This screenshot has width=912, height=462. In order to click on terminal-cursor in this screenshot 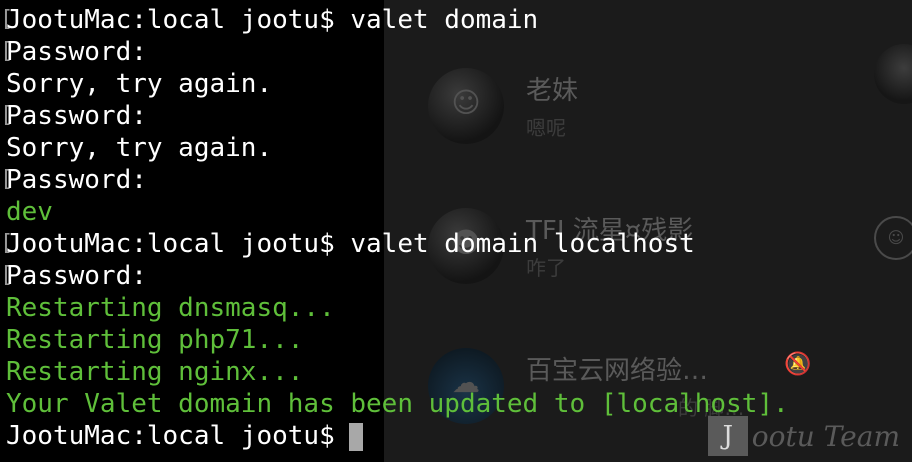, I will do `click(355, 436)`.